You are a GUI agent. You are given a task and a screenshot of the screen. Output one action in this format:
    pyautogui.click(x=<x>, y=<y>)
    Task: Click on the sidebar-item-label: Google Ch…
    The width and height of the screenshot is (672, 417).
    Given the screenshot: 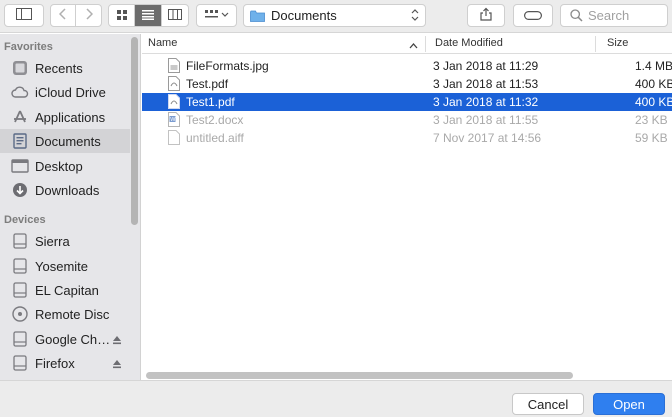 What is the action you would take?
    pyautogui.click(x=73, y=339)
    